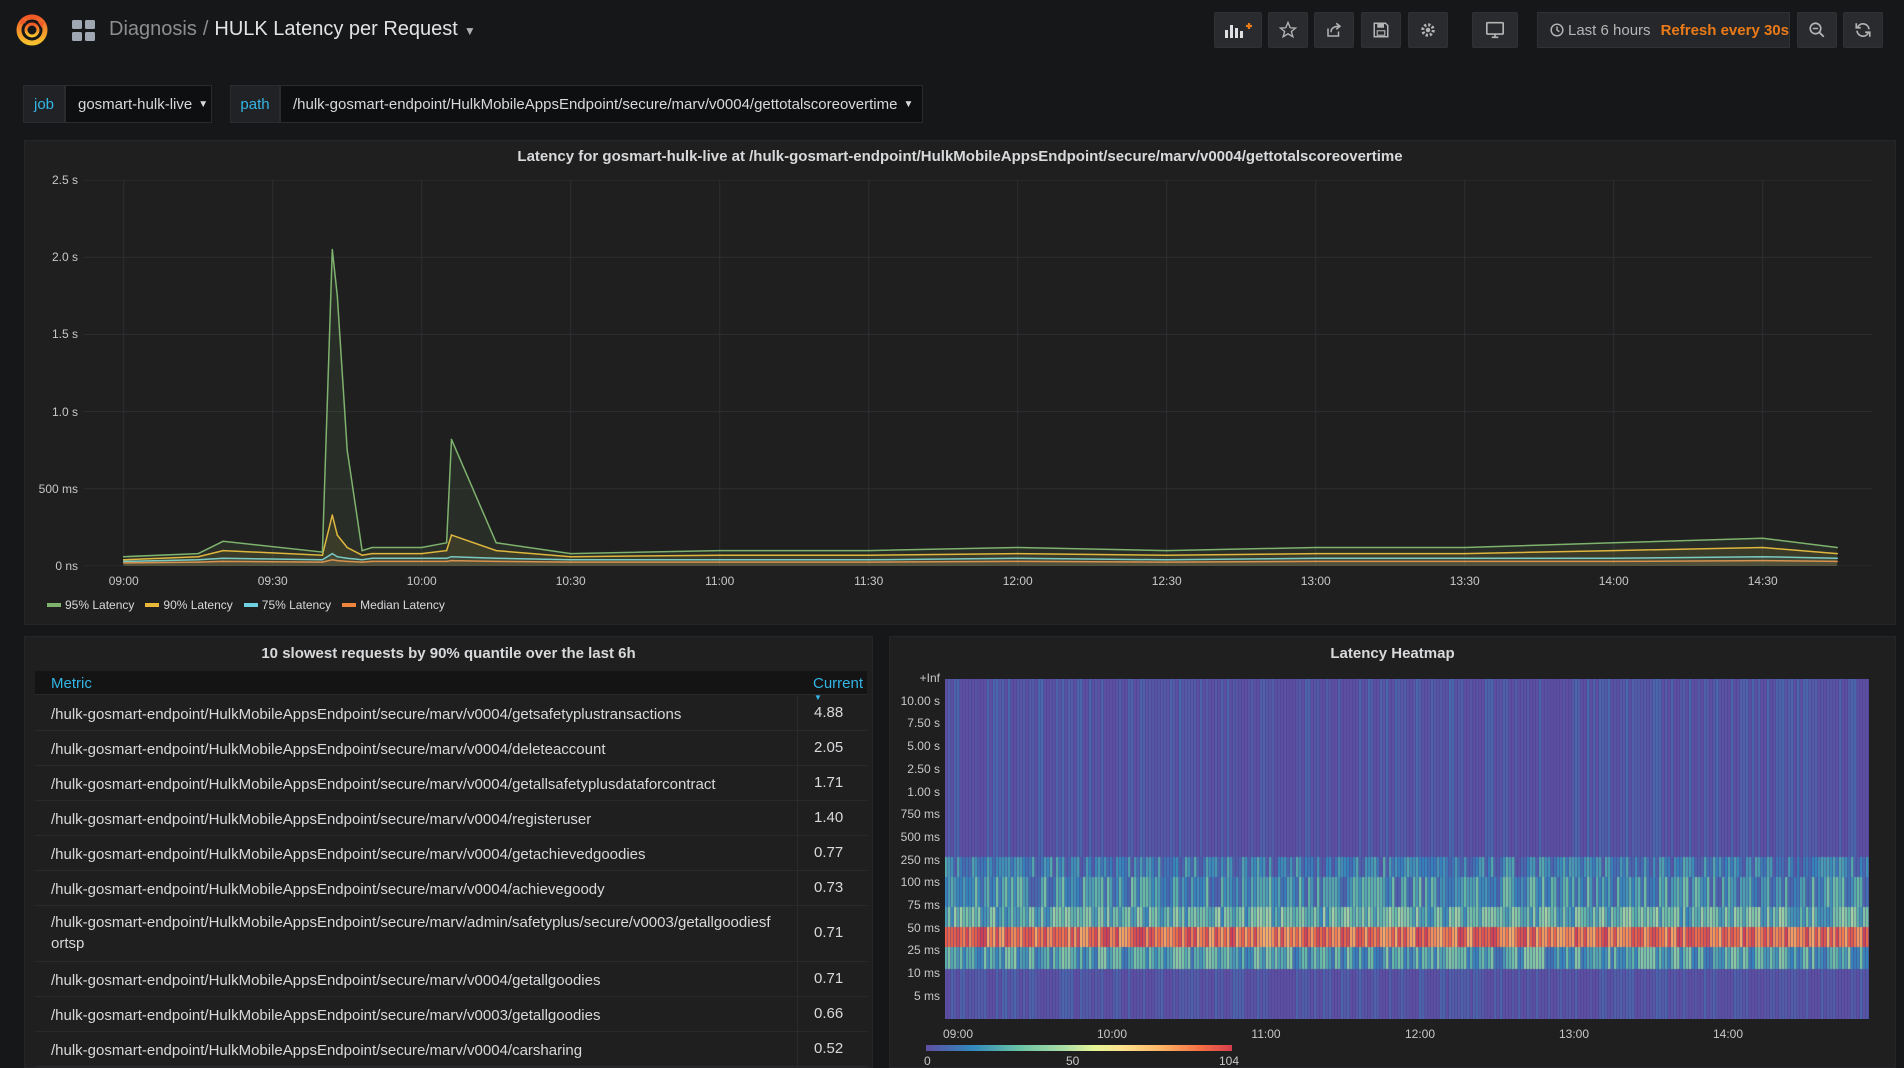 The image size is (1904, 1068). I want to click on column-header-metric: Metric, so click(71, 683).